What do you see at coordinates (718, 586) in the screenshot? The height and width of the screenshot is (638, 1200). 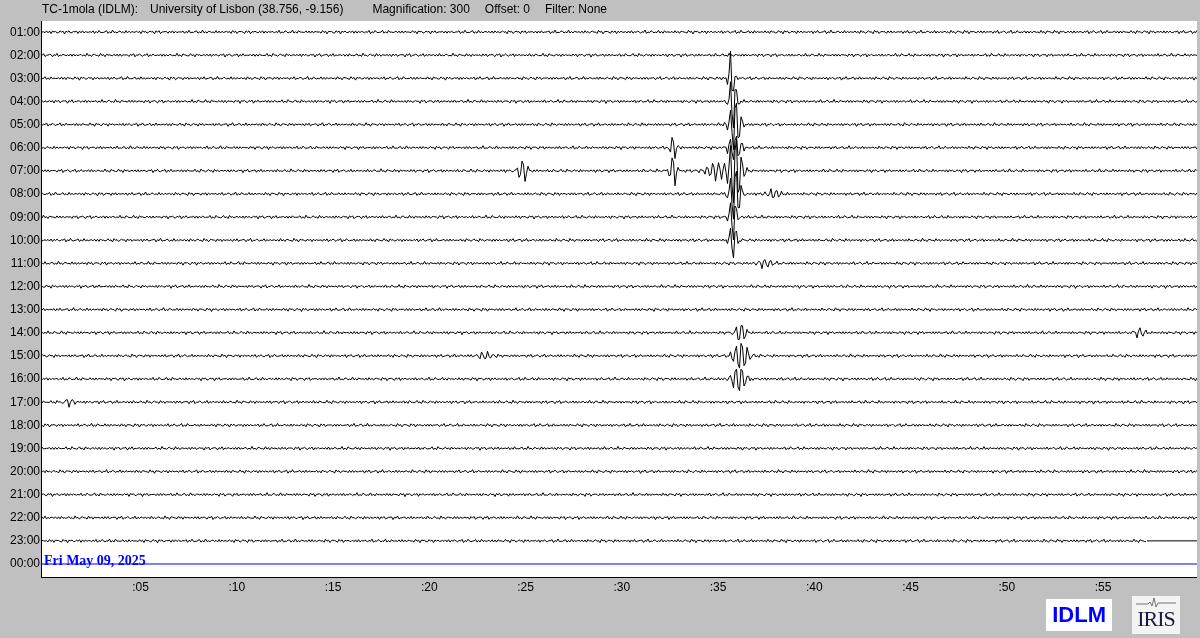 I see `minute-tick-label: :35` at bounding box center [718, 586].